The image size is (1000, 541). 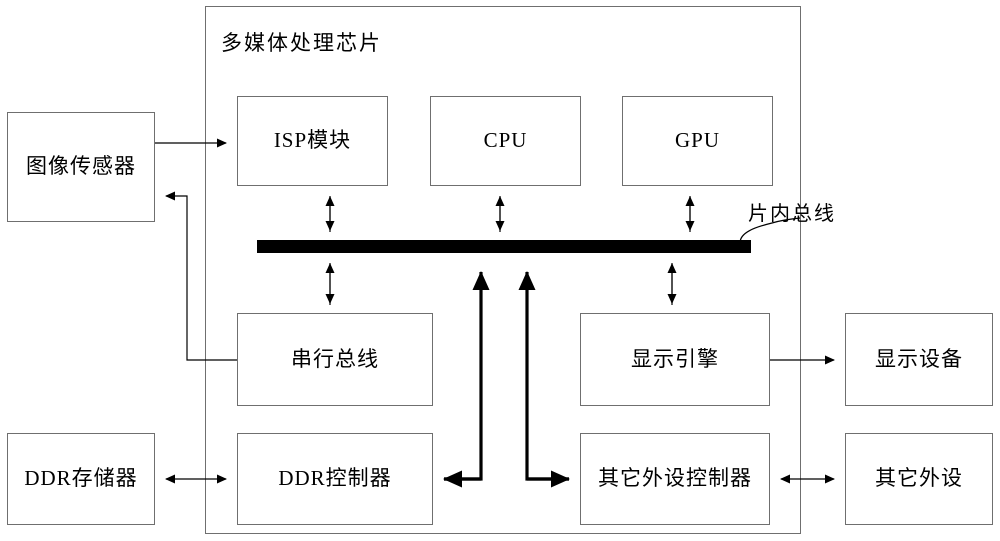 I want to click on block-gpu: GPU, so click(x=697, y=141).